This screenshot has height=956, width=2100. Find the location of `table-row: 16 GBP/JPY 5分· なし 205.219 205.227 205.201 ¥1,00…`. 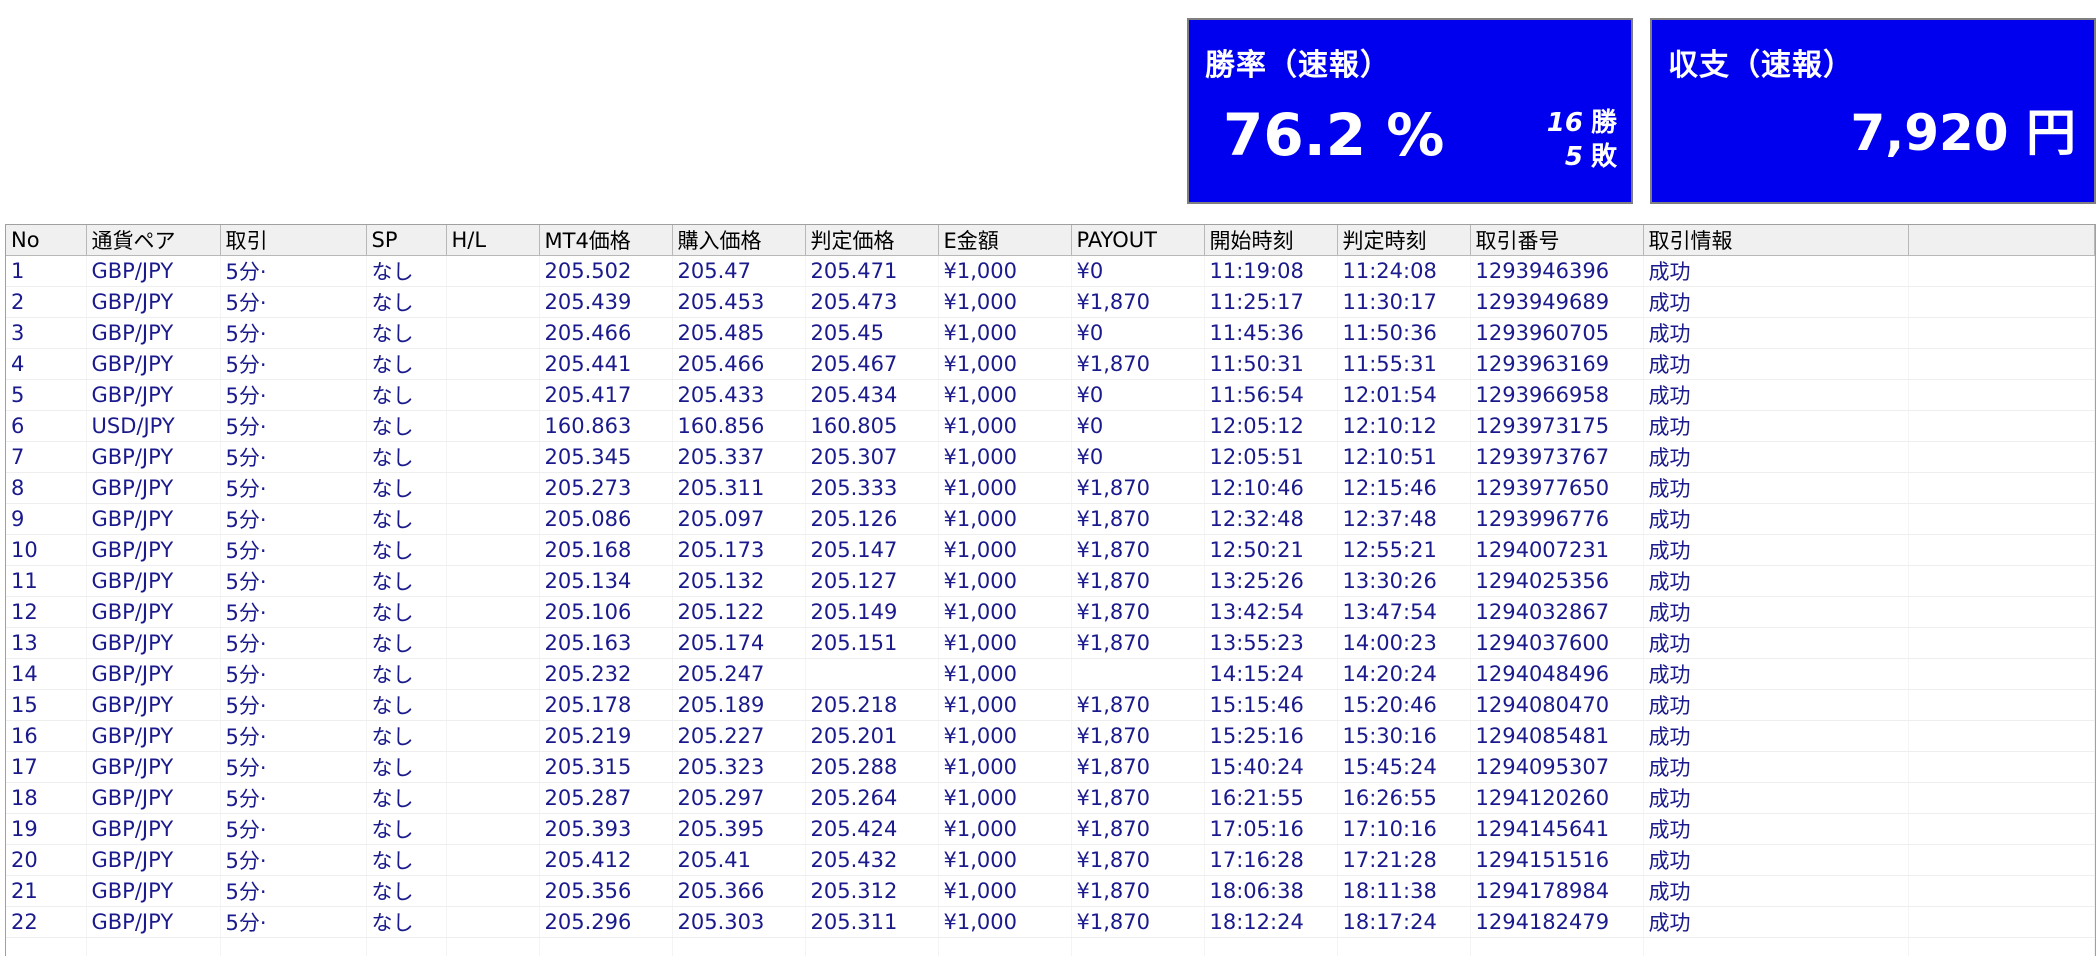

table-row: 16 GBP/JPY 5分· なし 205.219 205.227 205.201 ¥1,00… is located at coordinates (1050, 736).